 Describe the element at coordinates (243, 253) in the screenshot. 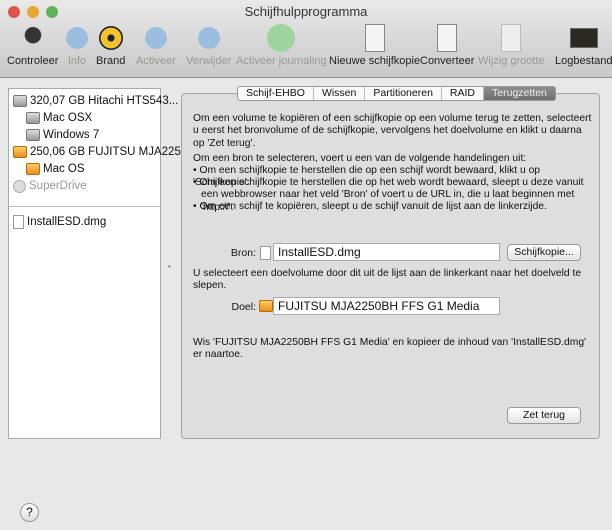

I see `source-label: Bron:` at that location.